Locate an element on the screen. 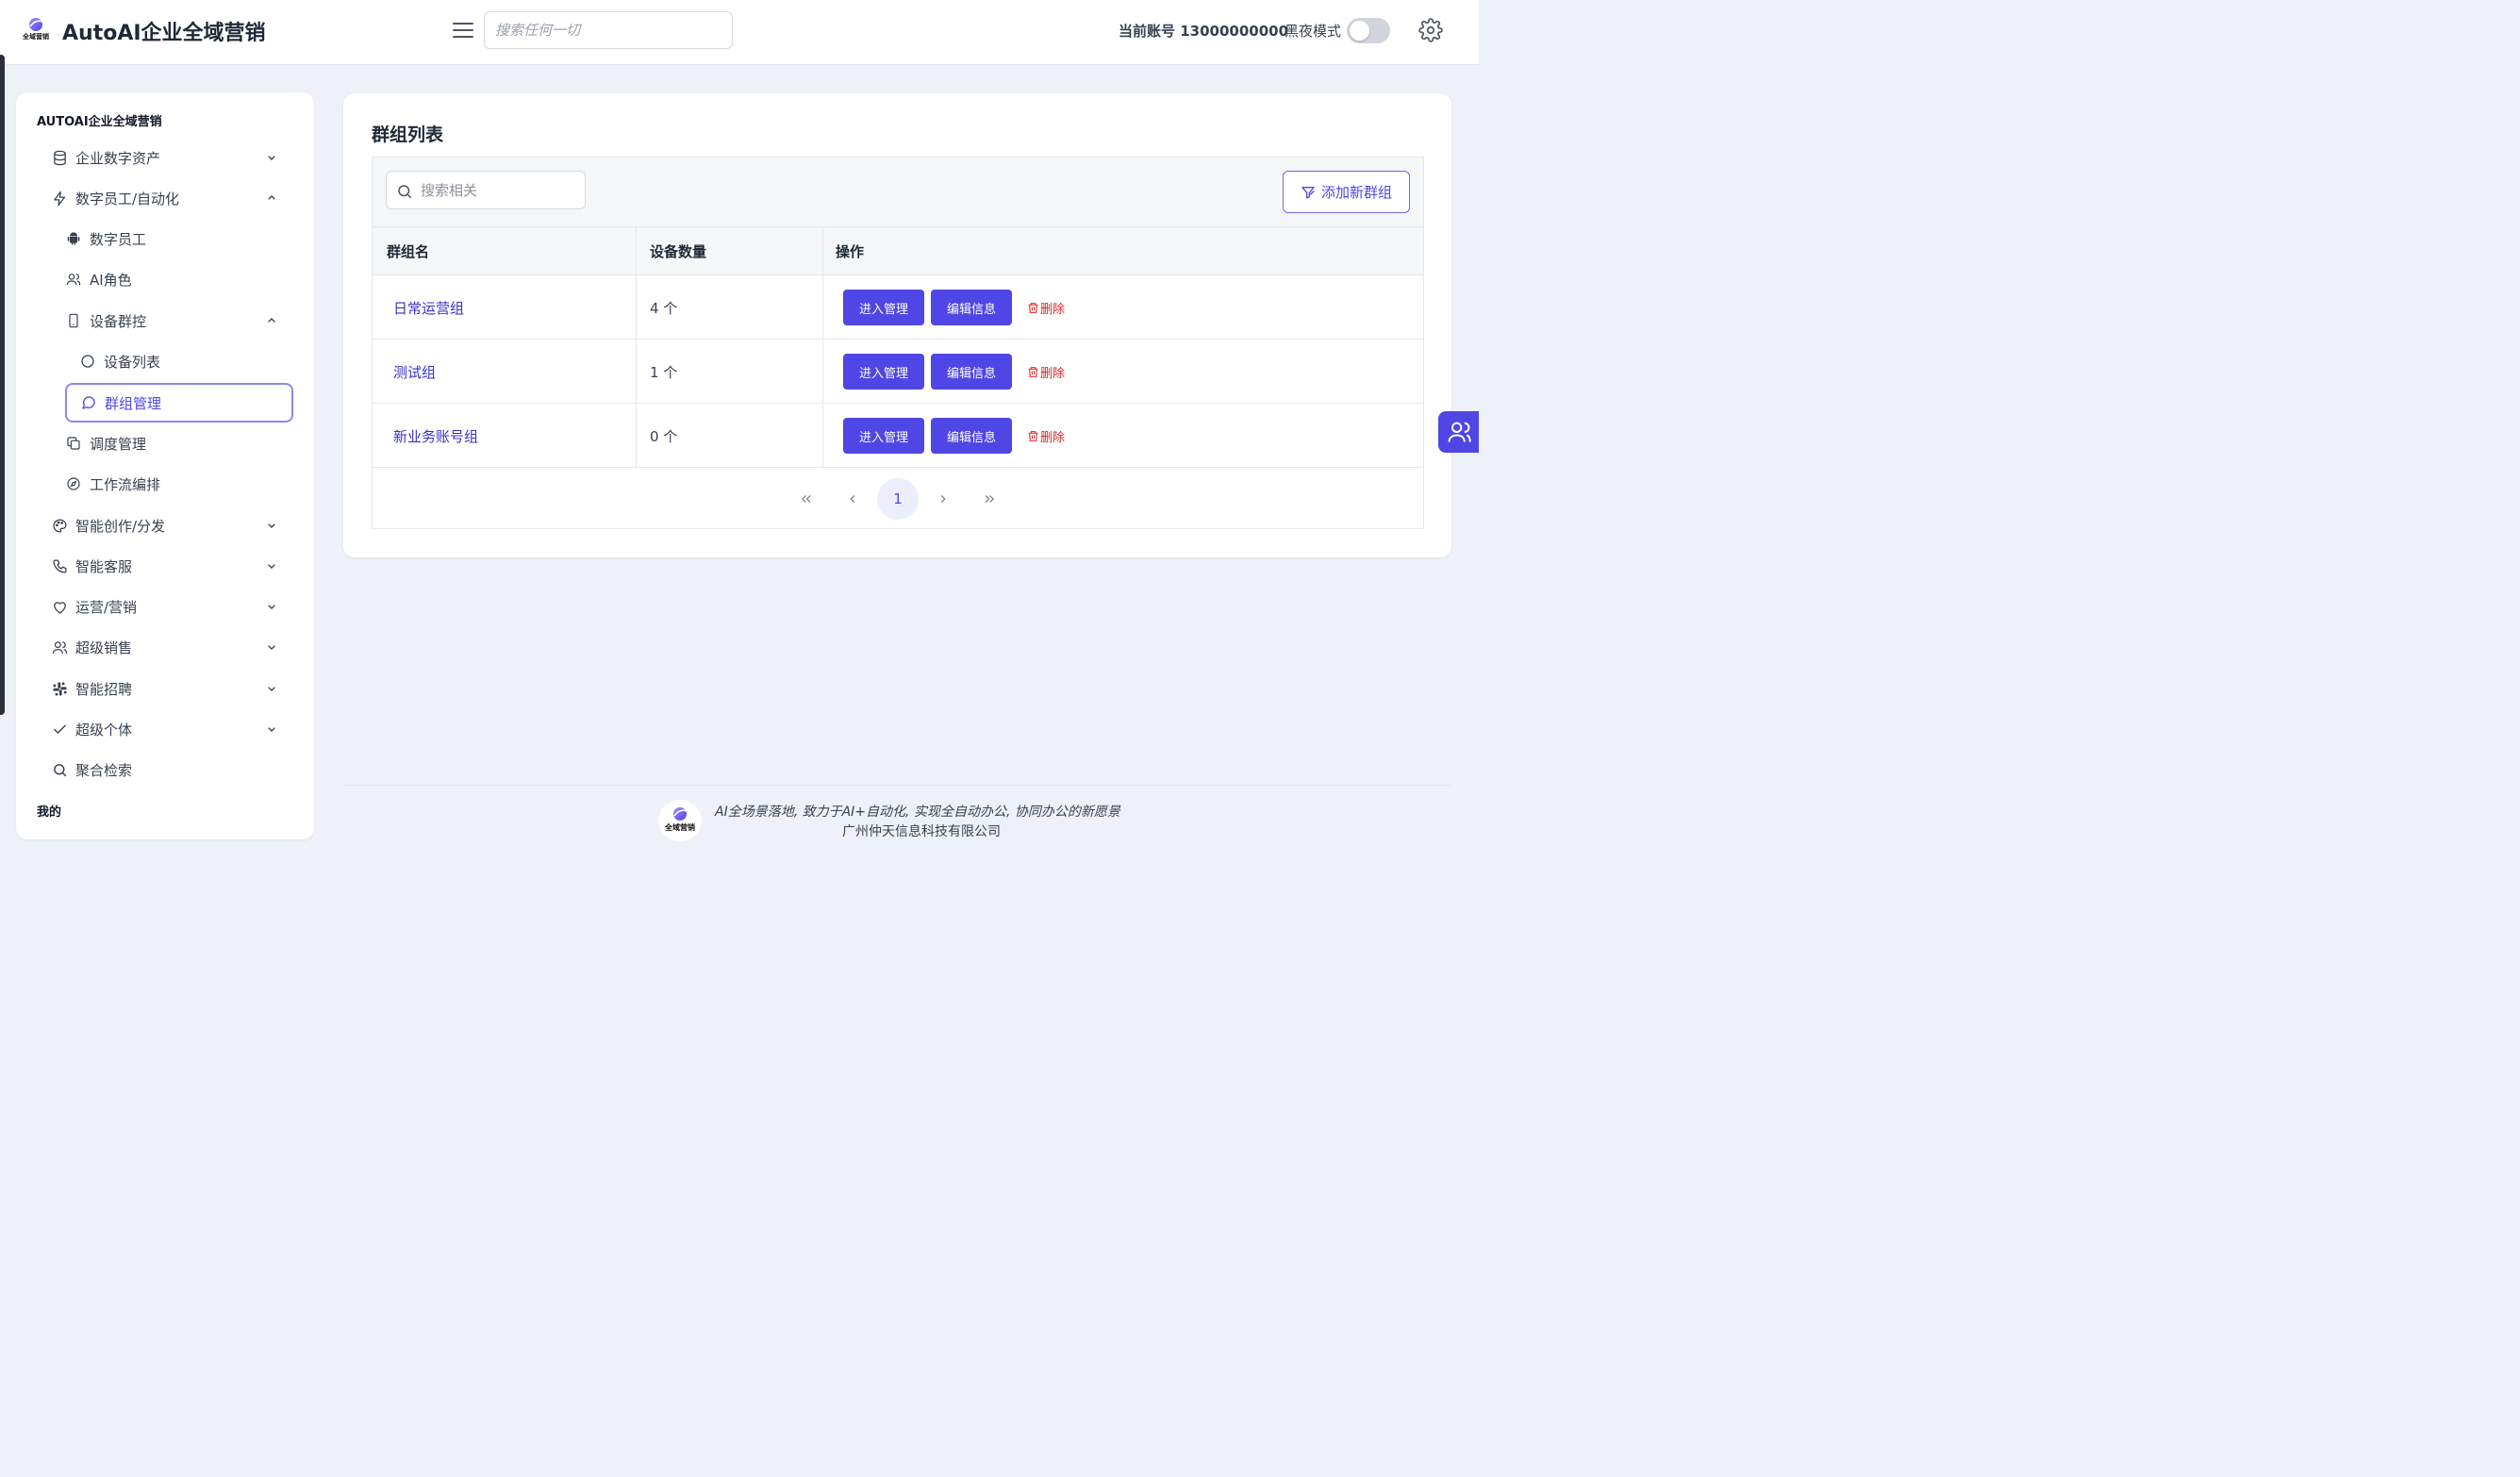  sidebar-item-digital-assets: 企业数字资产 is located at coordinates (165, 157).